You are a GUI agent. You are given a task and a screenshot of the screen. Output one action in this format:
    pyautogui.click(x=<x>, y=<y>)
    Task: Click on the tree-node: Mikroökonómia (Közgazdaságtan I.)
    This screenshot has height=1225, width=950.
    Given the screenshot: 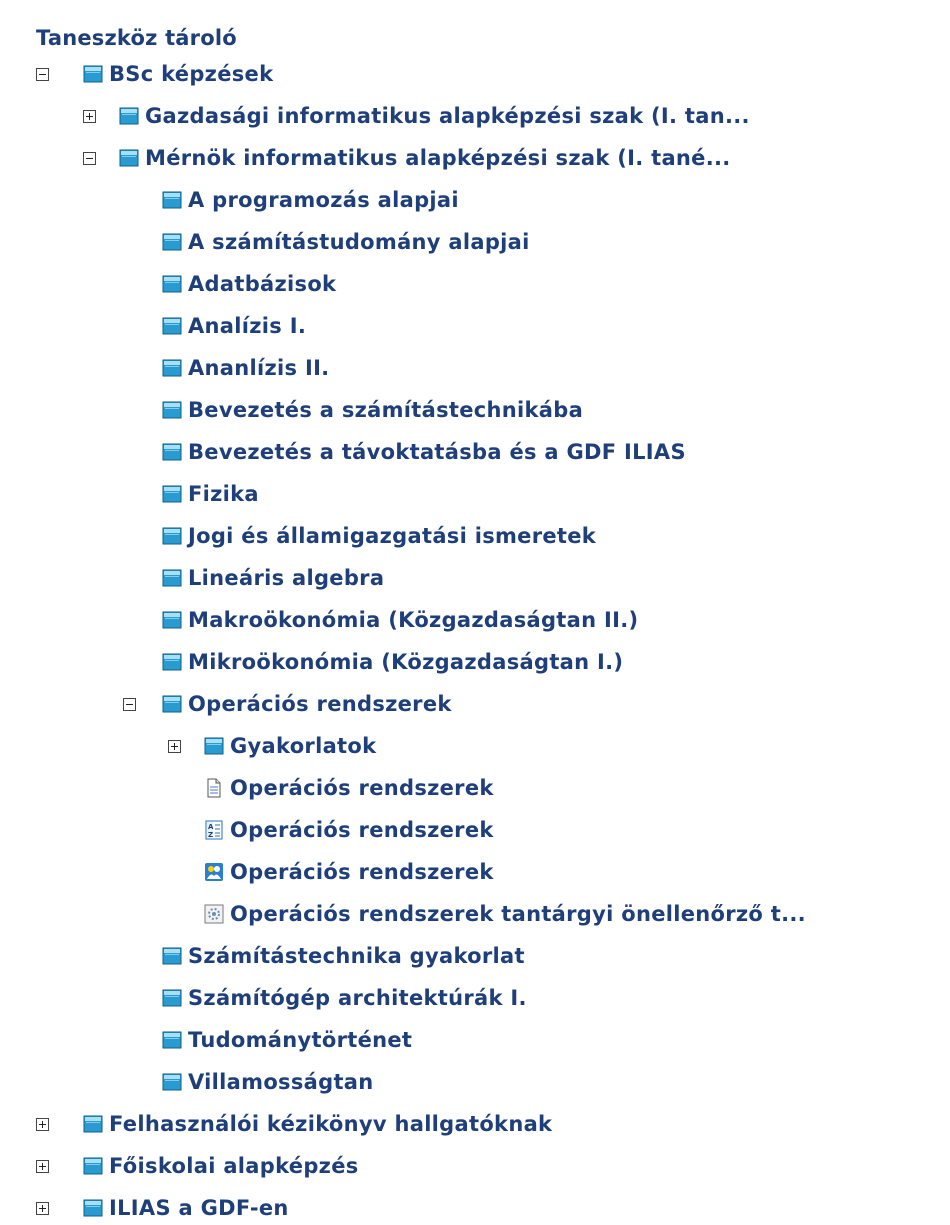 What is the action you would take?
    pyautogui.click(x=392, y=662)
    